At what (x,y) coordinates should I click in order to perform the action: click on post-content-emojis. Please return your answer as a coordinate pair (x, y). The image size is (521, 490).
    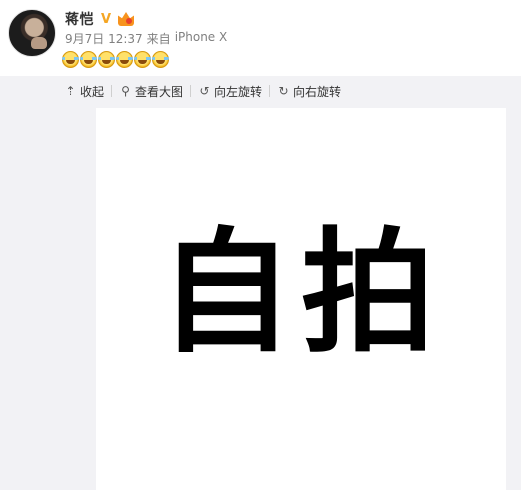
    Looking at the image, I should click on (115, 61).